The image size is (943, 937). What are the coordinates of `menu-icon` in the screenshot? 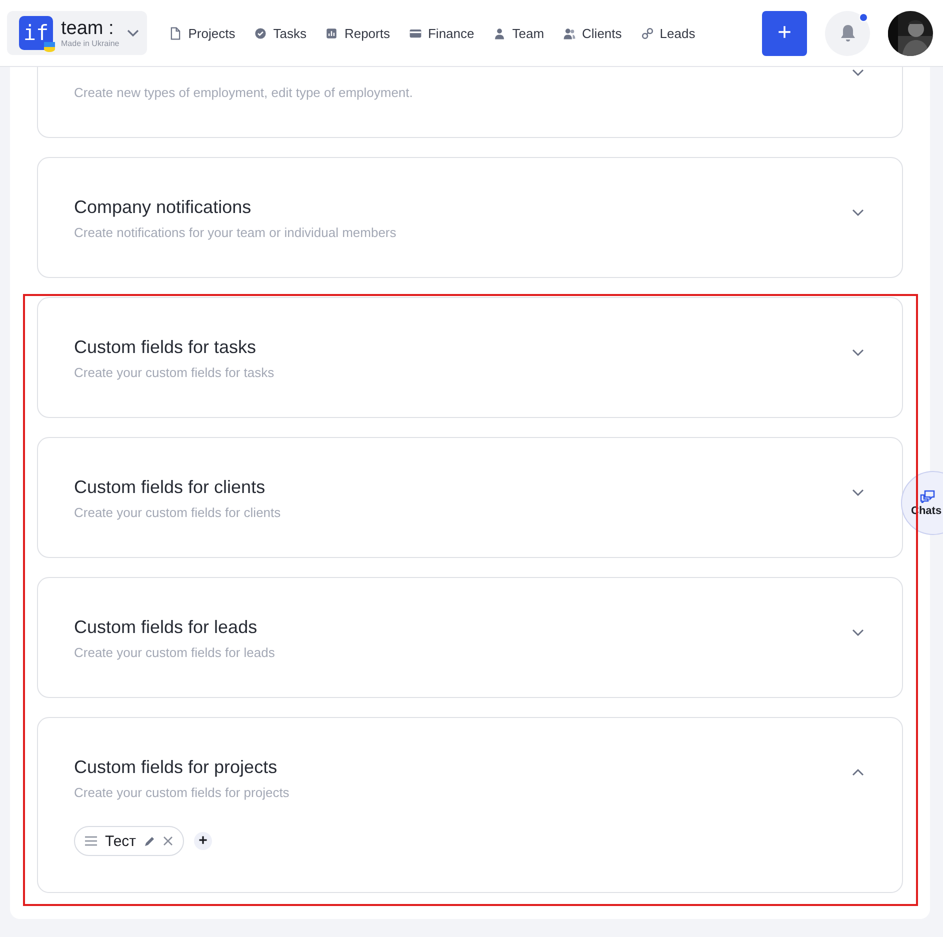 It's located at (91, 841).